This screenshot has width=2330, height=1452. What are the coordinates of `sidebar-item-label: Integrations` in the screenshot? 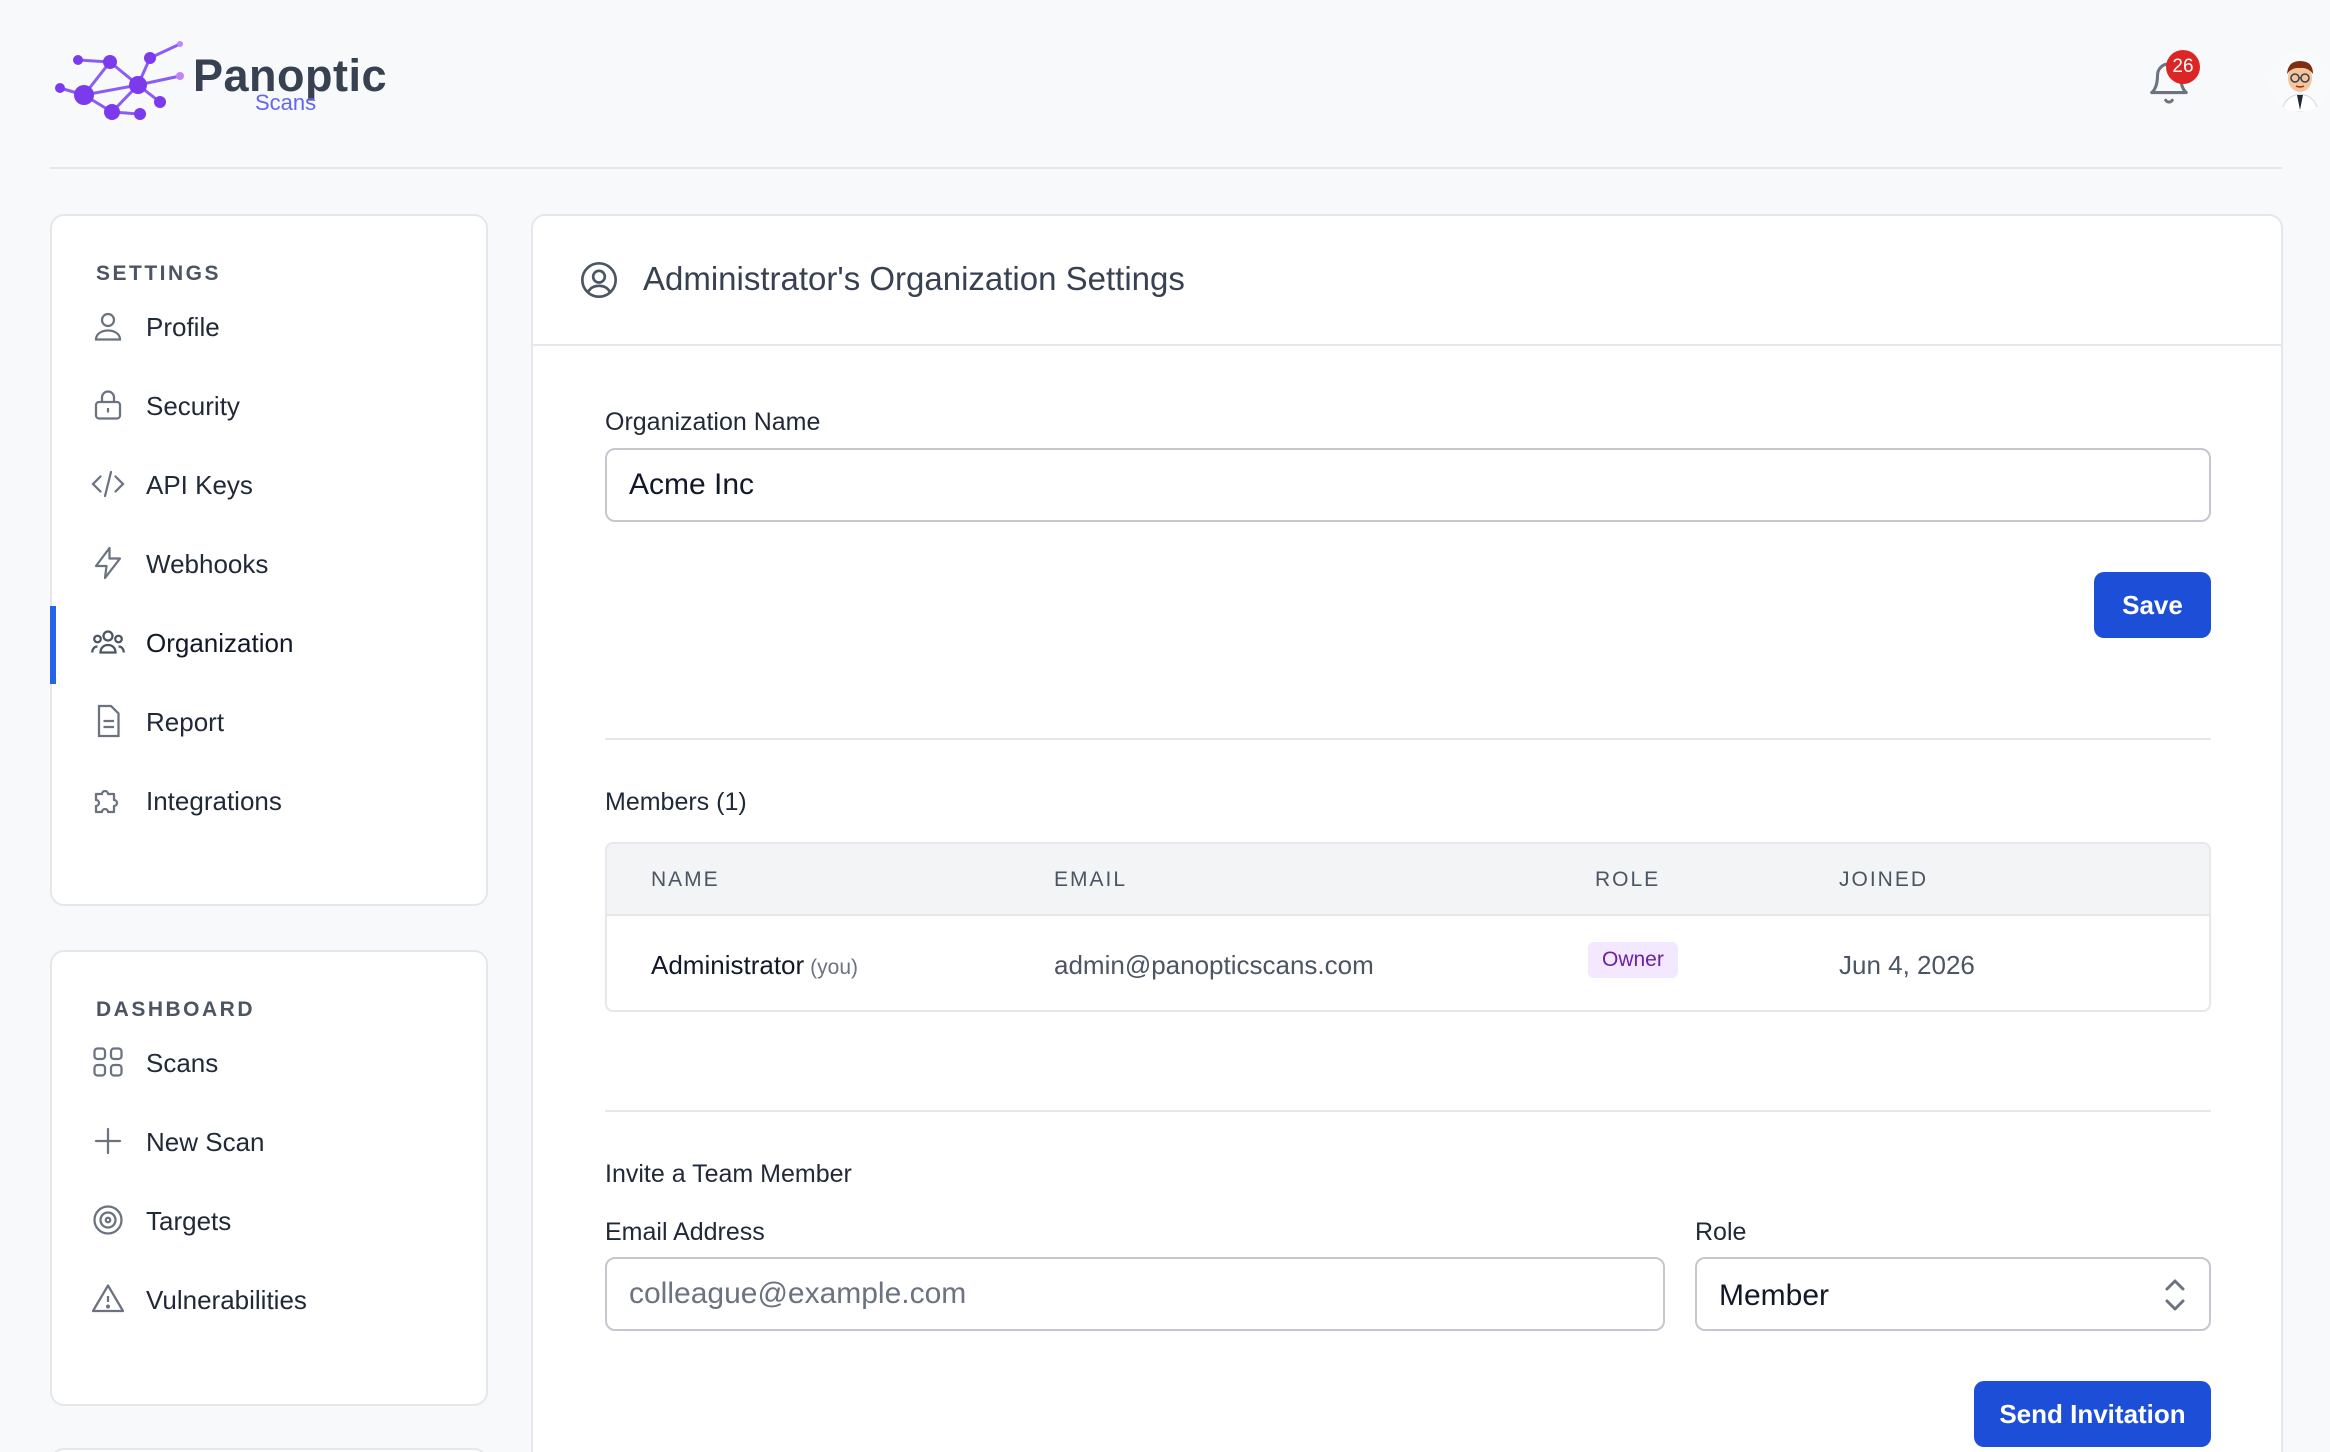 It's located at (214, 801).